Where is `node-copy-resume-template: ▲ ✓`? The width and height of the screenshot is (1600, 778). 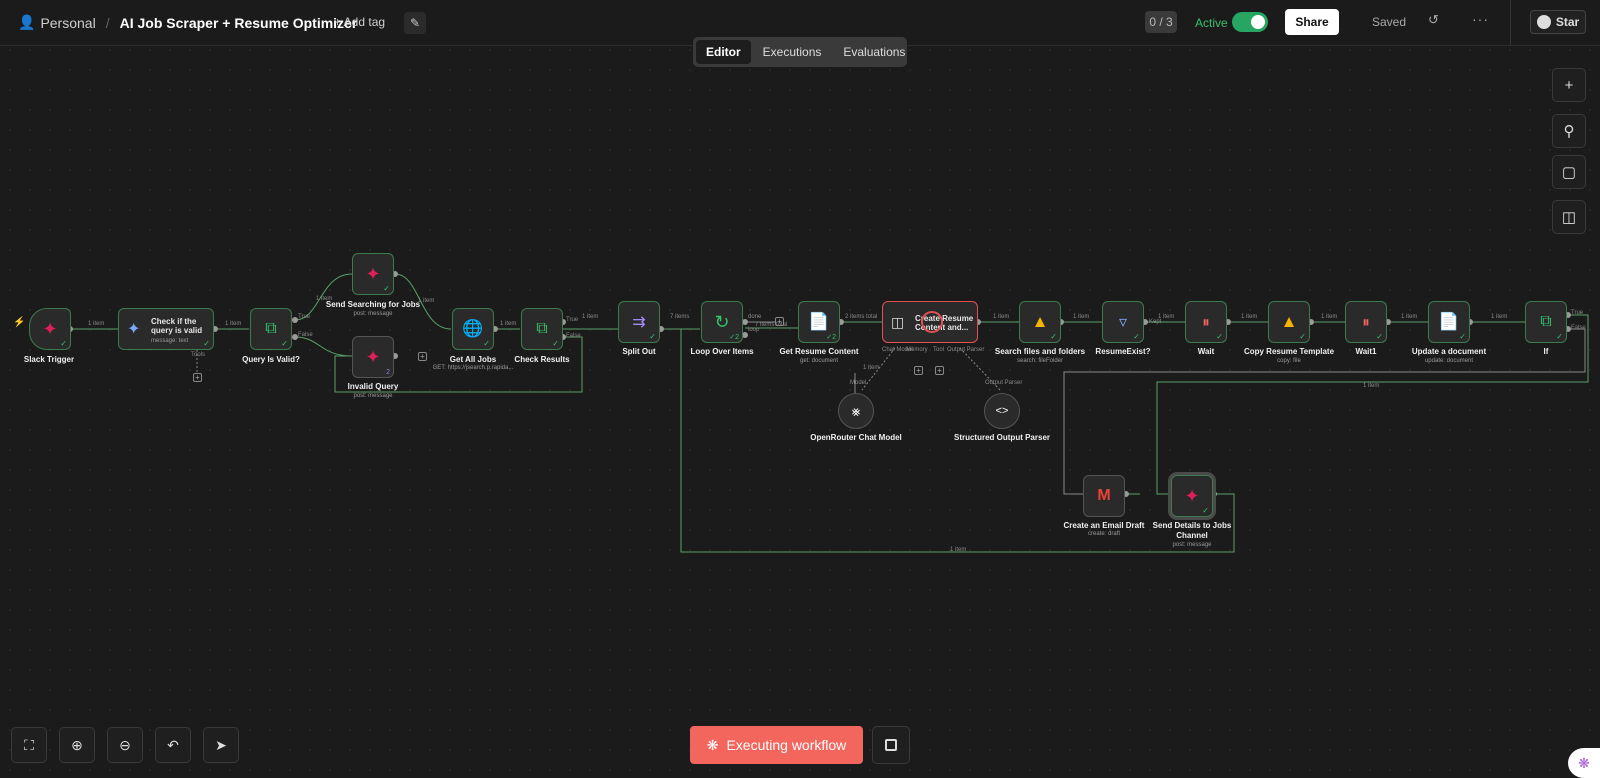
node-copy-resume-template: ▲ ✓ is located at coordinates (1289, 322).